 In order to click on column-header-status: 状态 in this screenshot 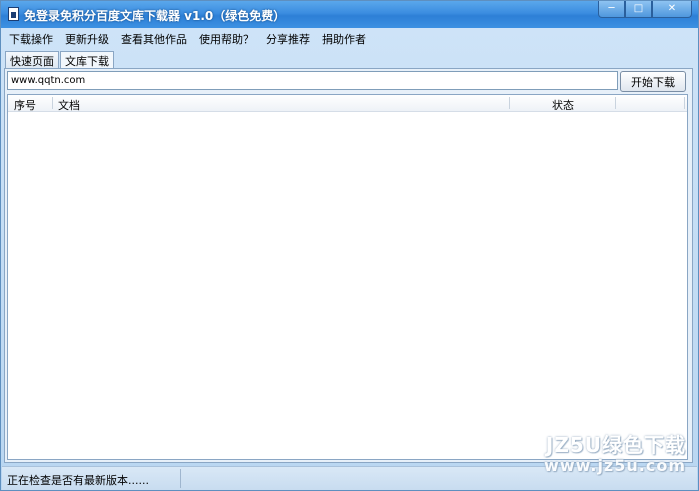, I will do `click(563, 103)`.